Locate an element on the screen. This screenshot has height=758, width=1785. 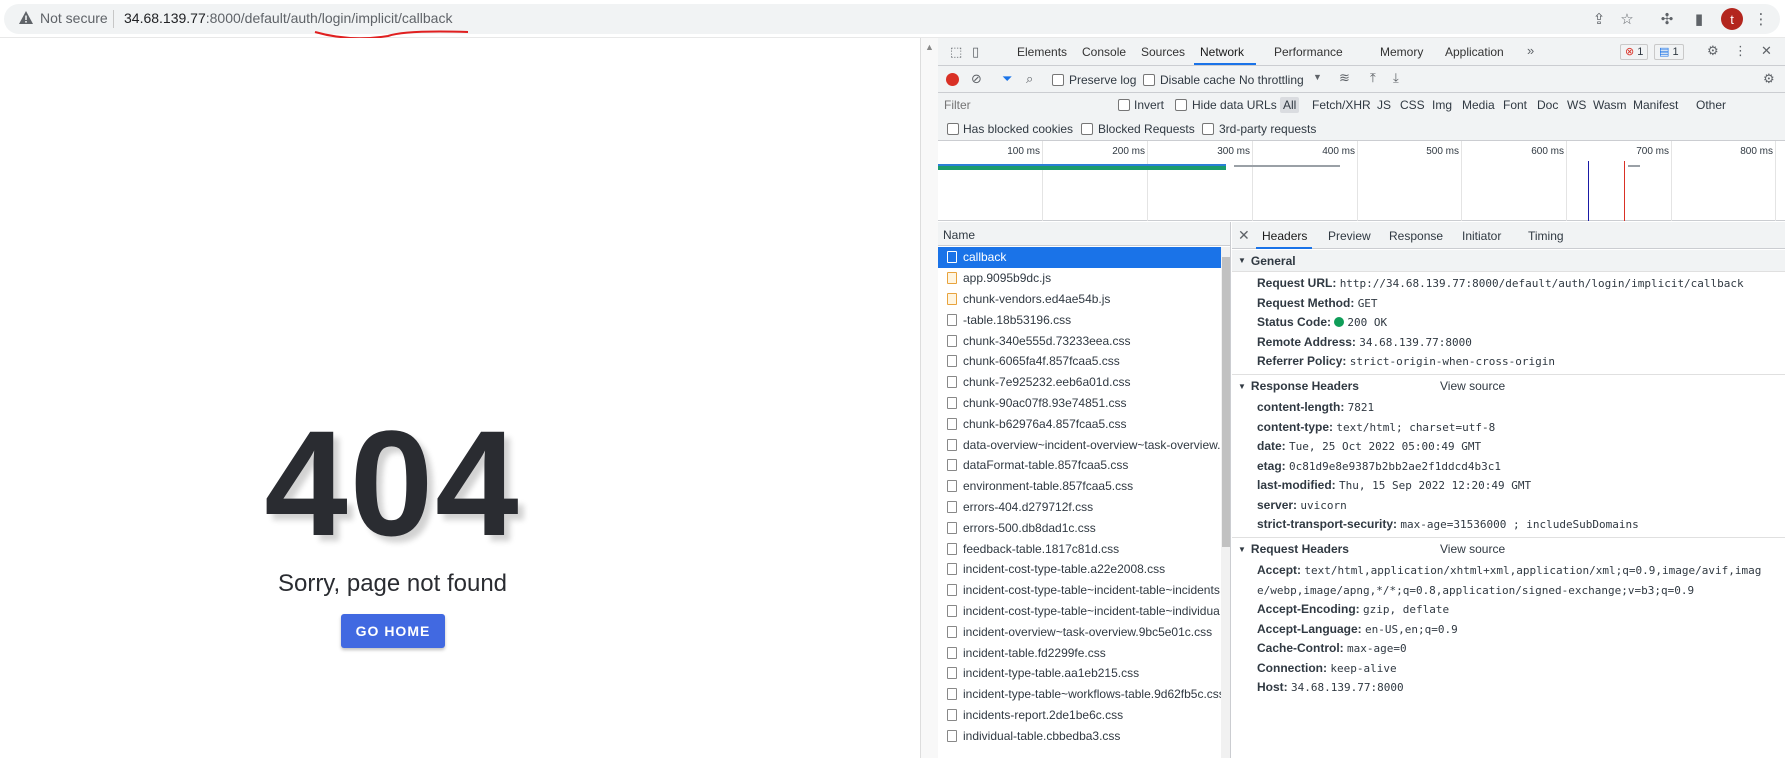
preserve-log-checkbox is located at coordinates (1058, 80).